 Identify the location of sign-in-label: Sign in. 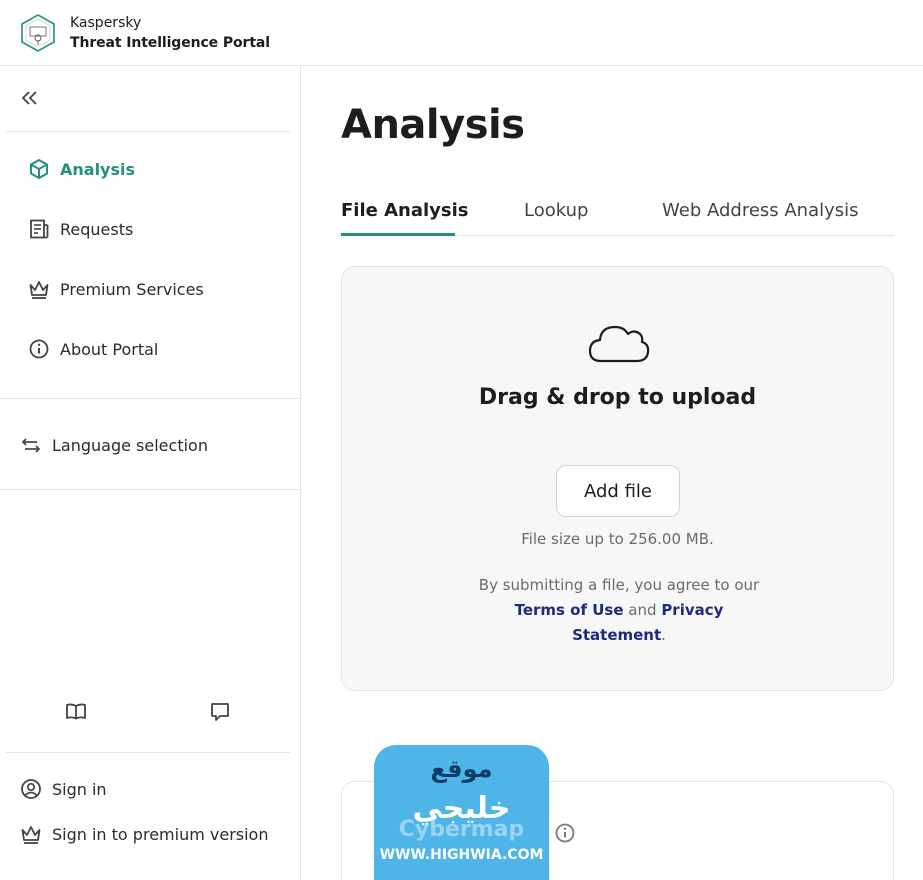
(79, 789).